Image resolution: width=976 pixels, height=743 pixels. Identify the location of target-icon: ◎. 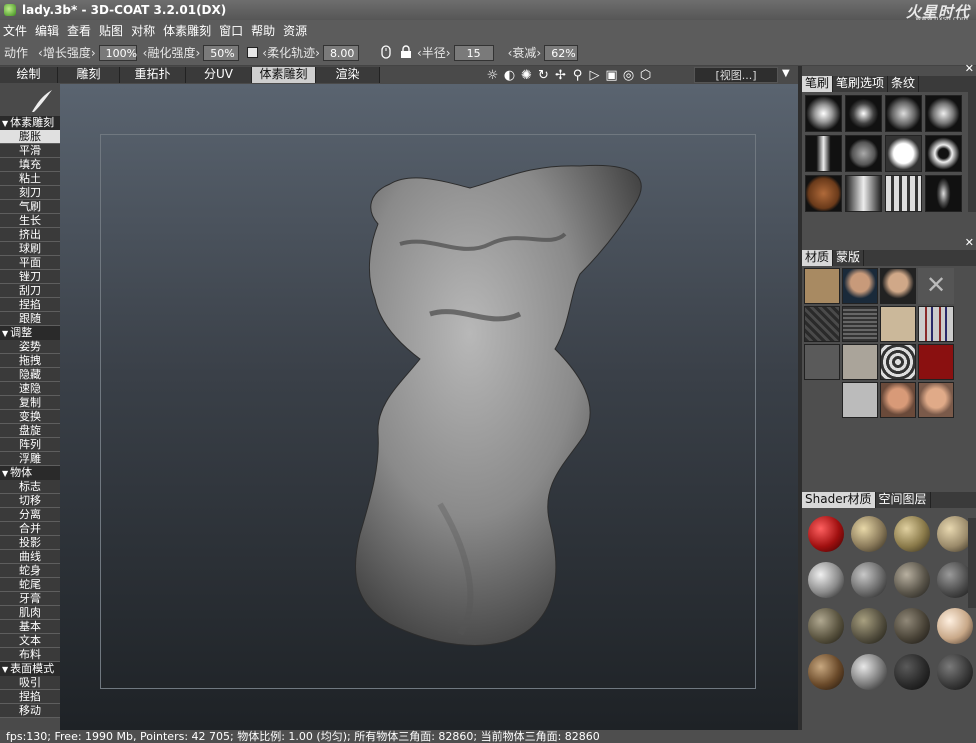
(628, 75).